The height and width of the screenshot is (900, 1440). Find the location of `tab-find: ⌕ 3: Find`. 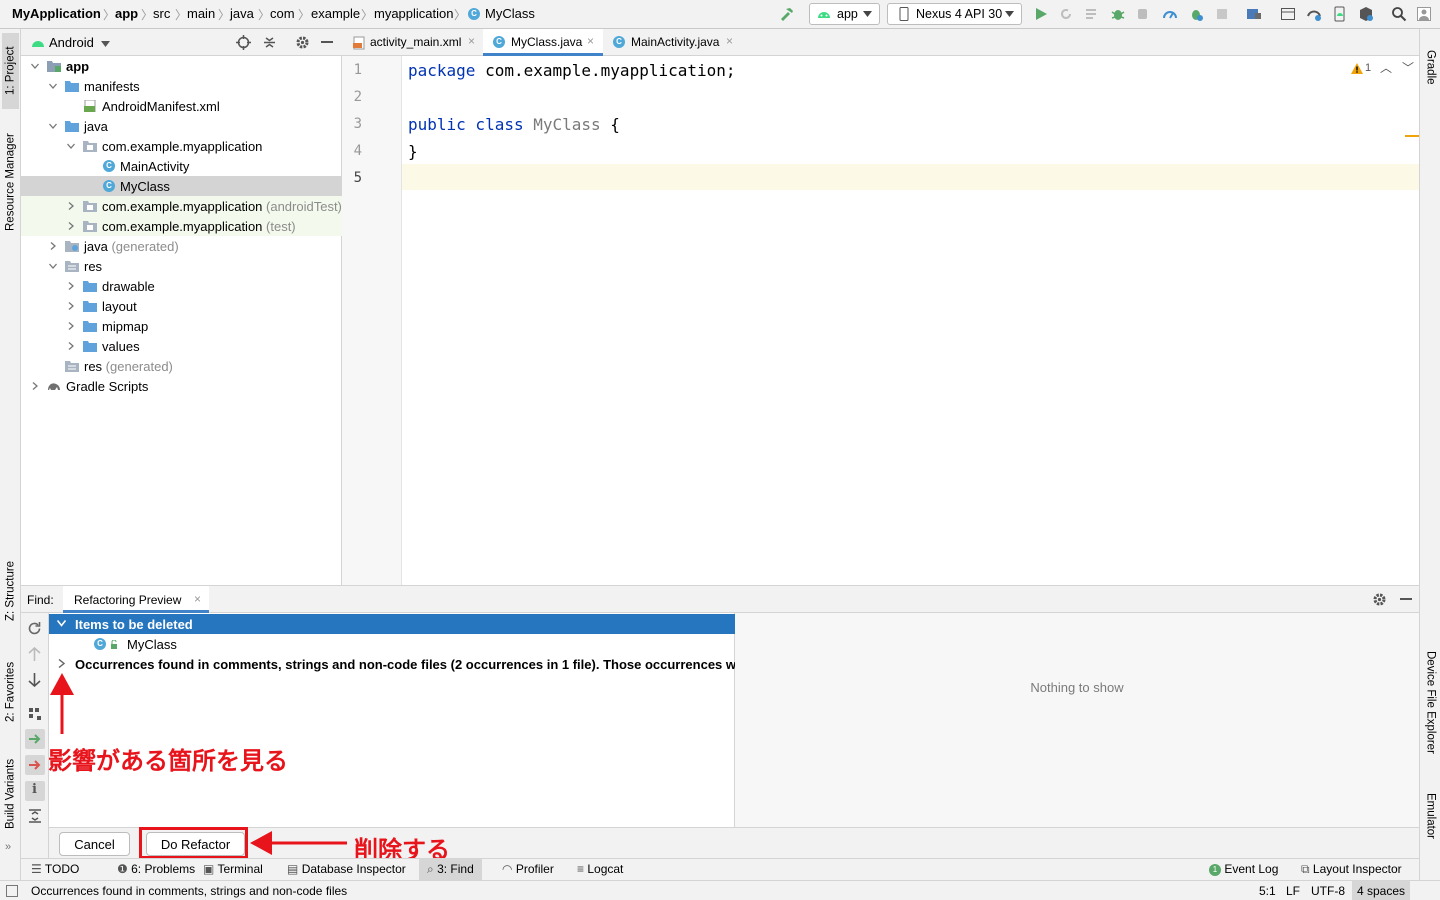

tab-find: ⌕ 3: Find is located at coordinates (450, 869).